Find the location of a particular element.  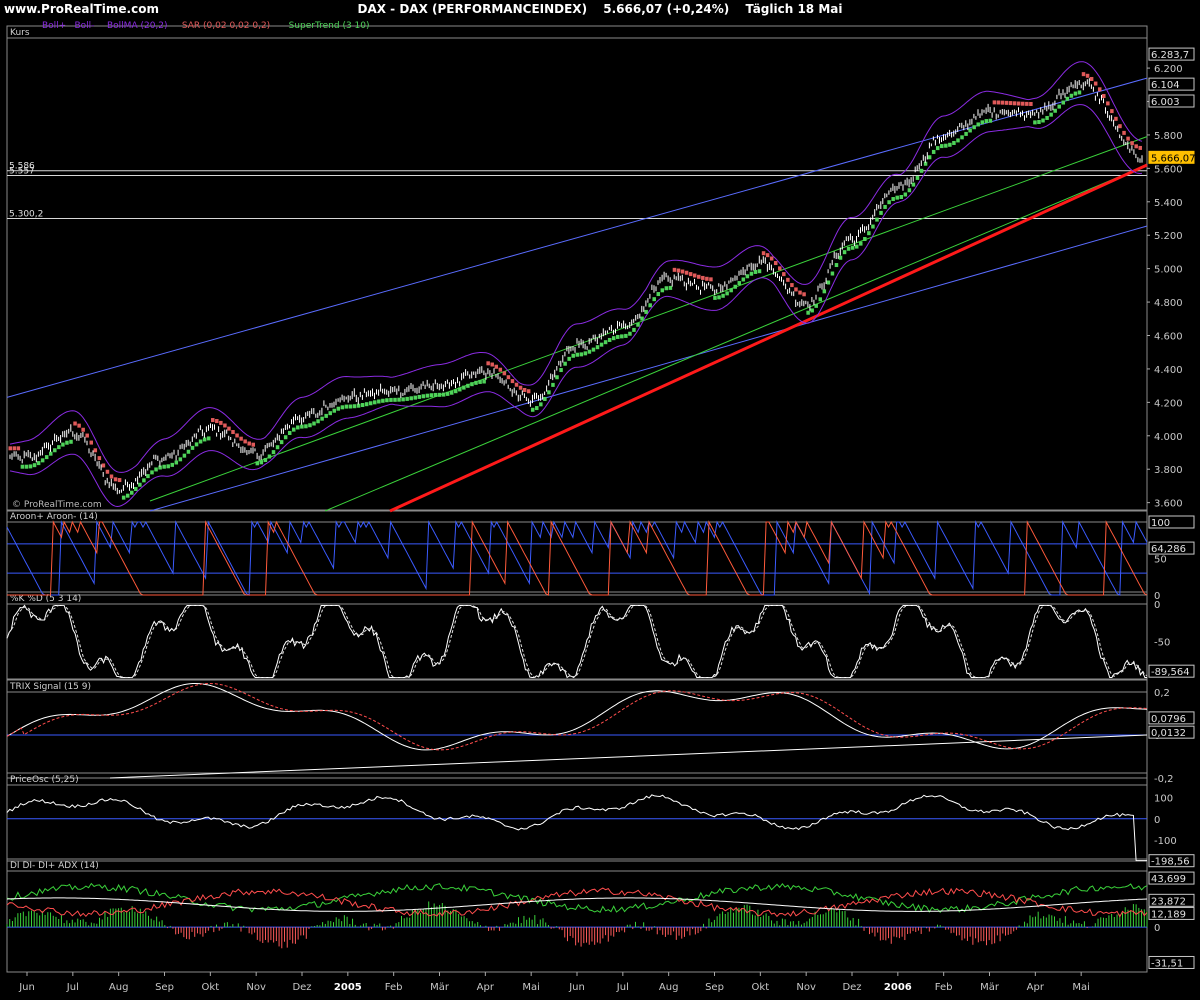

x-axis-label: 2005 is located at coordinates (348, 987).